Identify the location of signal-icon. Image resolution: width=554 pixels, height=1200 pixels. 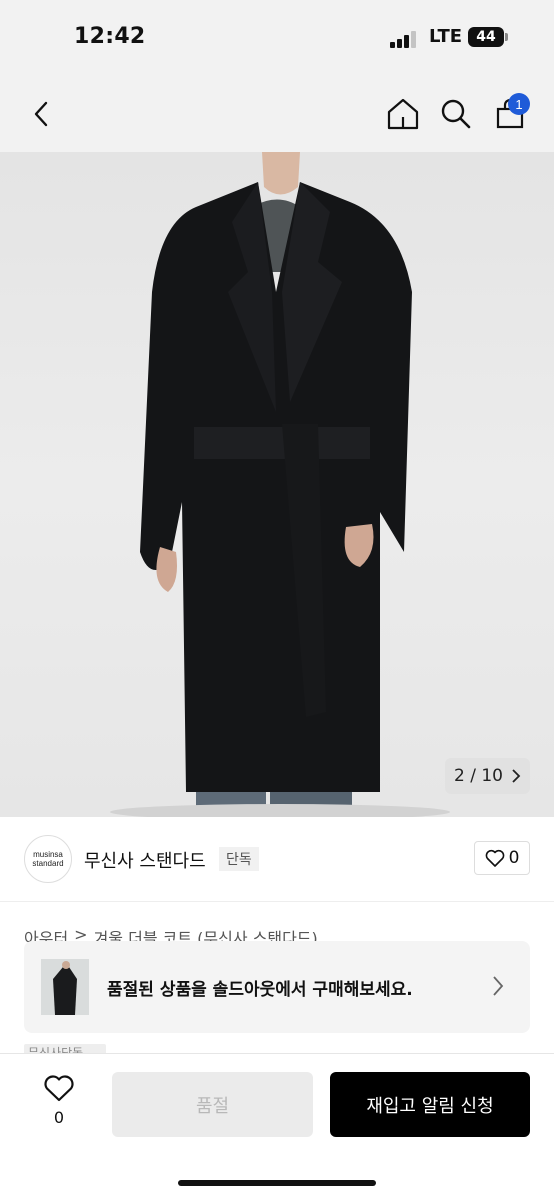
(405, 39).